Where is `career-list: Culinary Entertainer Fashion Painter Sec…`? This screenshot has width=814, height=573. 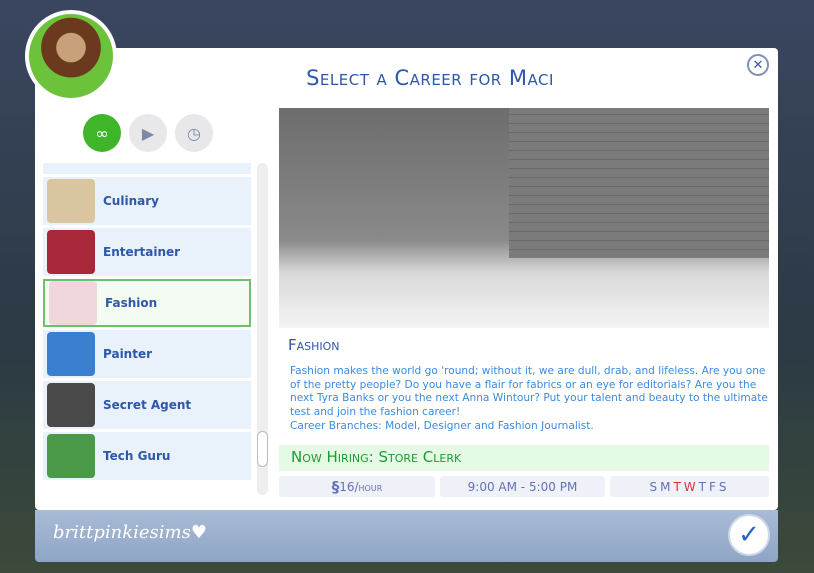
career-list: Culinary Entertainer Fashion Painter Sec… is located at coordinates (147, 330).